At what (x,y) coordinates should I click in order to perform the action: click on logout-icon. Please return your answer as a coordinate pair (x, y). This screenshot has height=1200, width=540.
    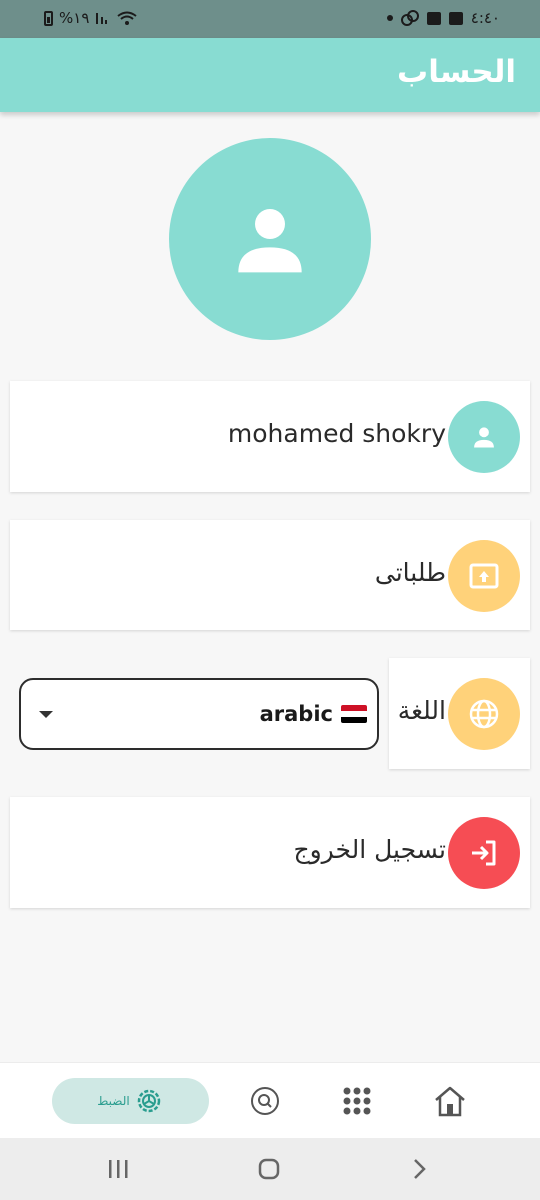
    Looking at the image, I should click on (484, 853).